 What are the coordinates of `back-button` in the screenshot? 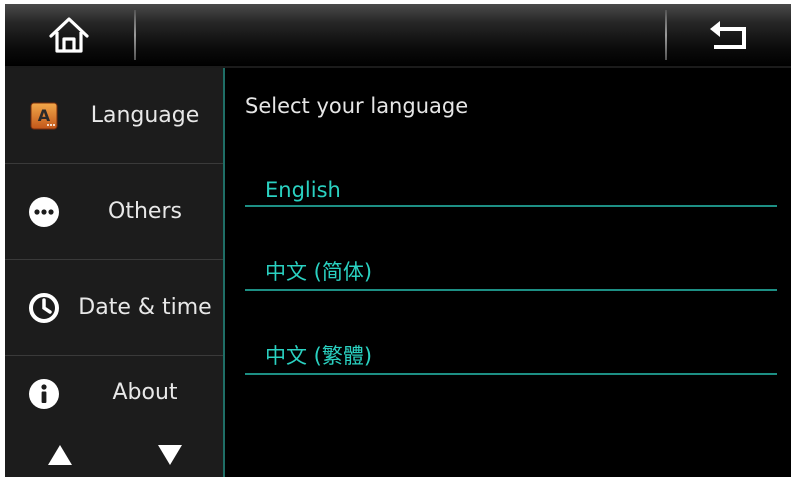 It's located at (729, 35).